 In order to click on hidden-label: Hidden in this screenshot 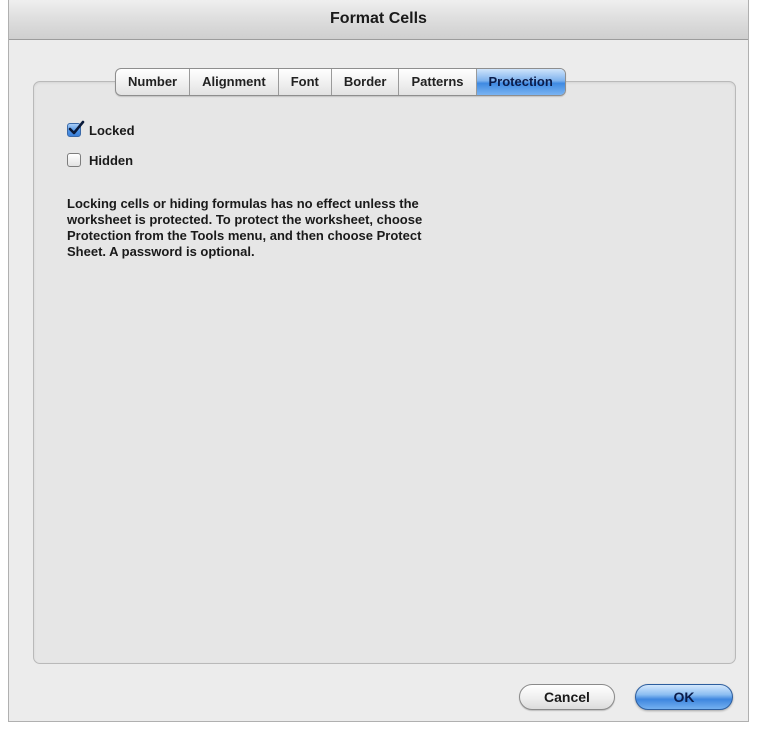, I will do `click(111, 160)`.